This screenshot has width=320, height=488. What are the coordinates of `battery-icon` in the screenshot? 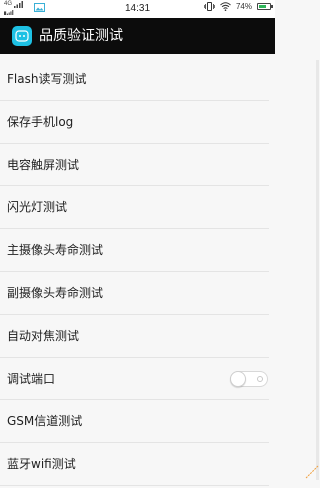 It's located at (265, 6).